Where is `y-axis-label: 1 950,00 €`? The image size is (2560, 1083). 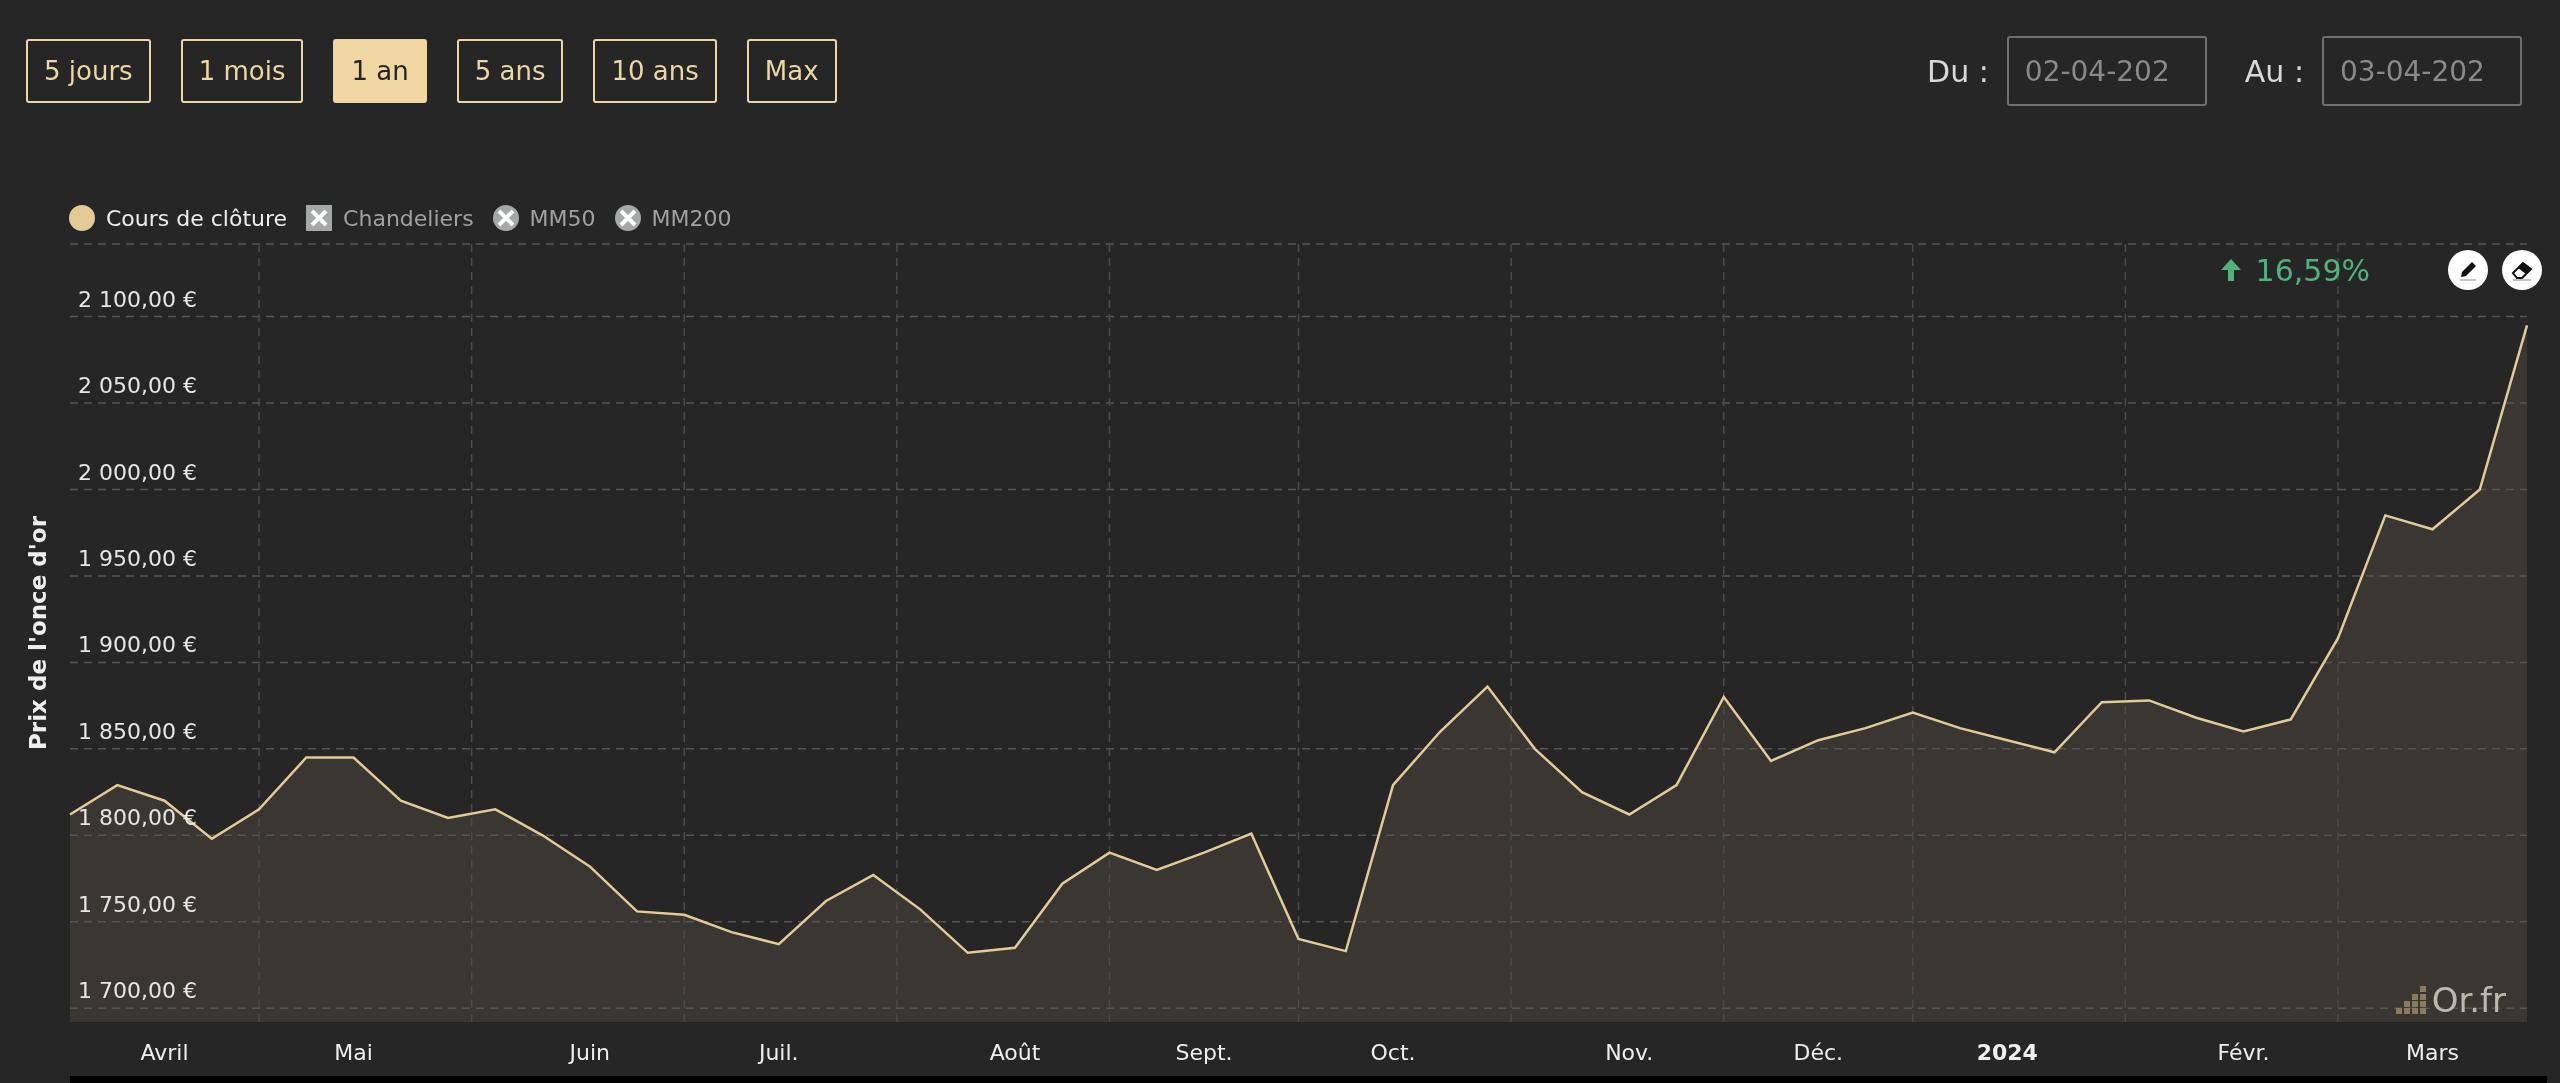
y-axis-label: 1 950,00 € is located at coordinates (137, 558).